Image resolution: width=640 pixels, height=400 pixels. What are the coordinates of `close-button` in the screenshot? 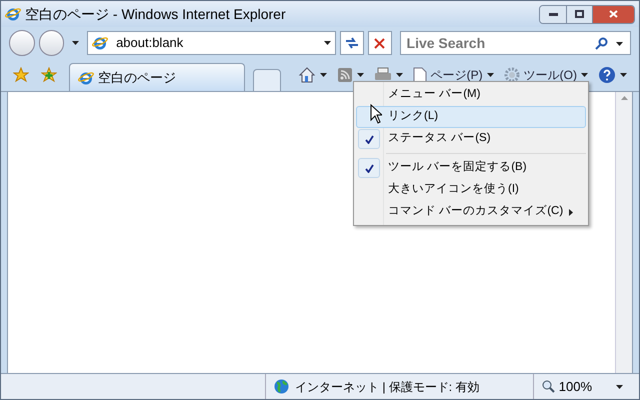 It's located at (613, 14).